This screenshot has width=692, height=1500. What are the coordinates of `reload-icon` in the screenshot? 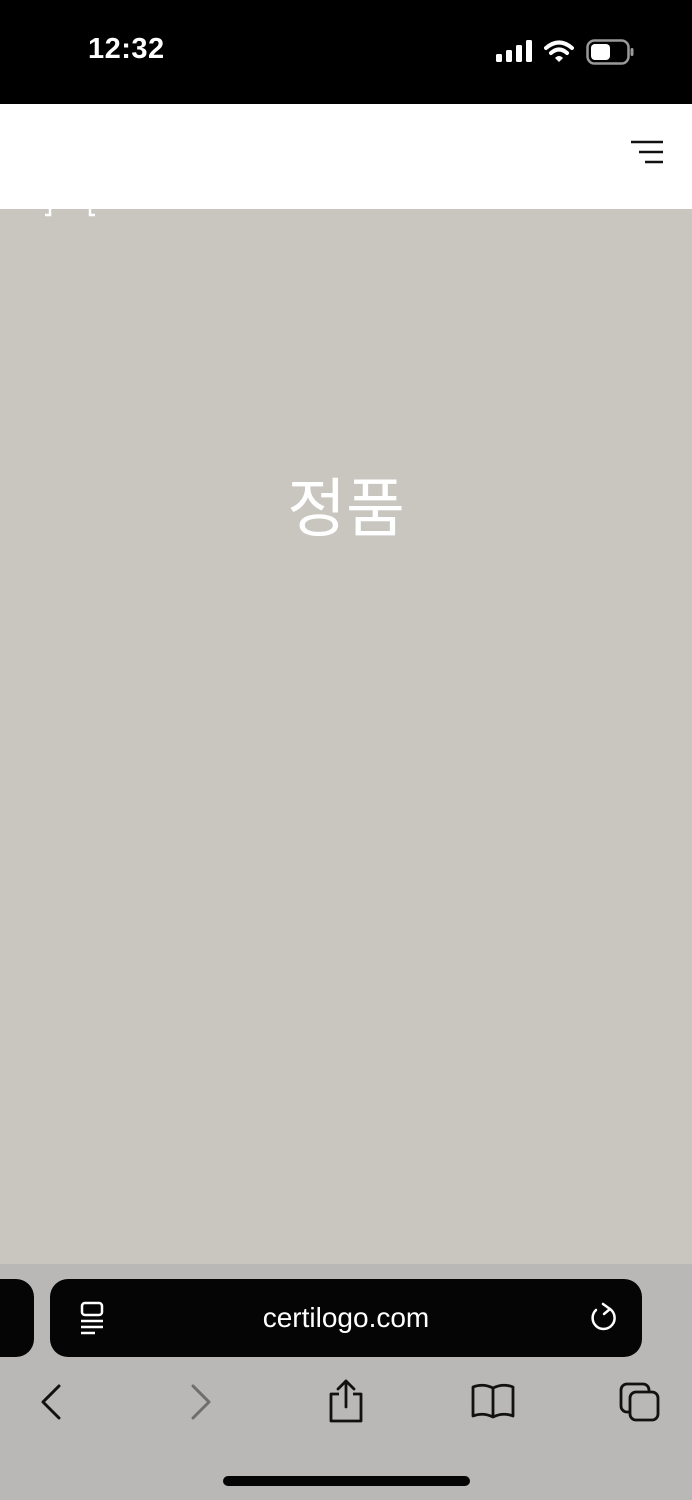 It's located at (604, 1318).